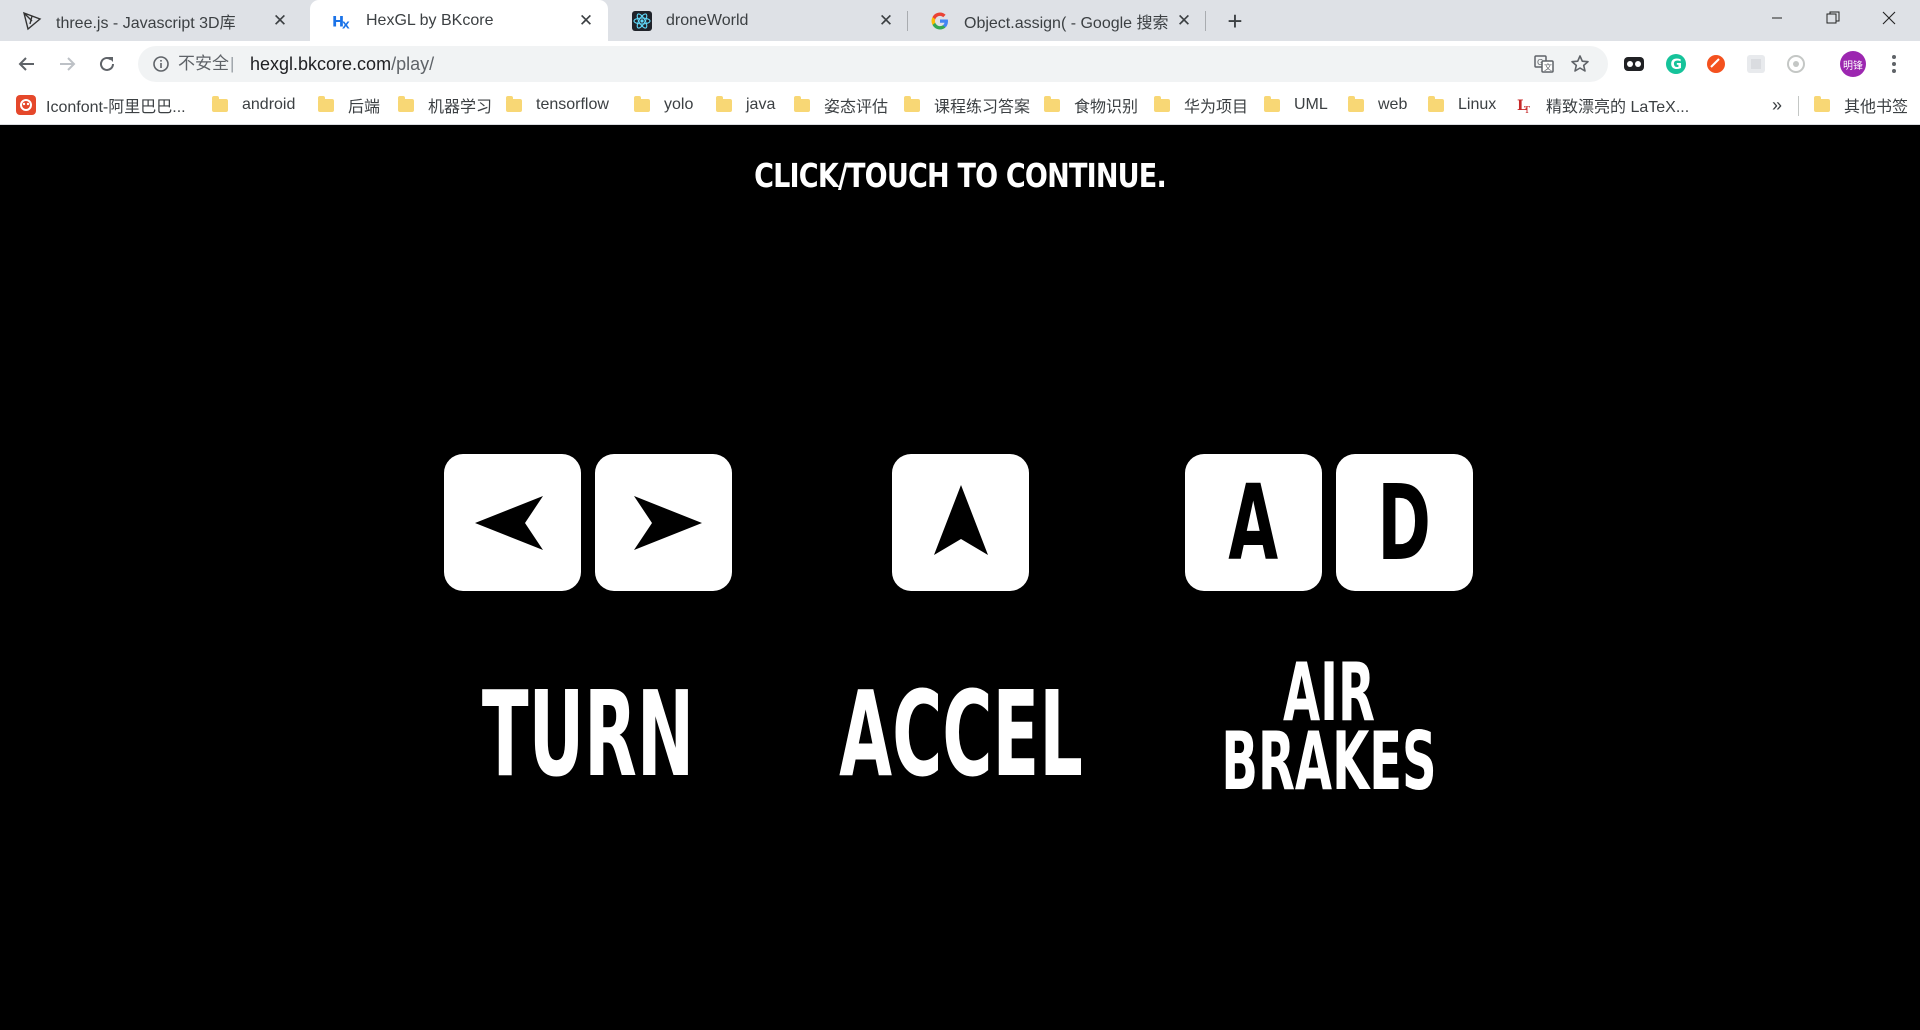  Describe the element at coordinates (508, 522) in the screenshot. I see `left-arrow-icon` at that location.